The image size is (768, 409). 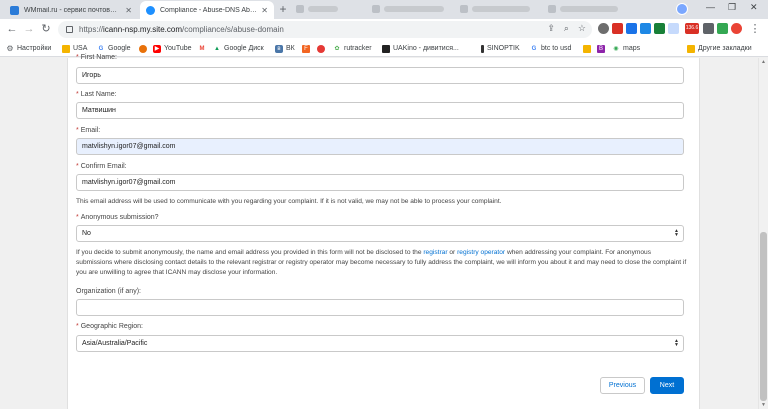 I want to click on anonymous-selected-value: No, so click(x=86, y=233).